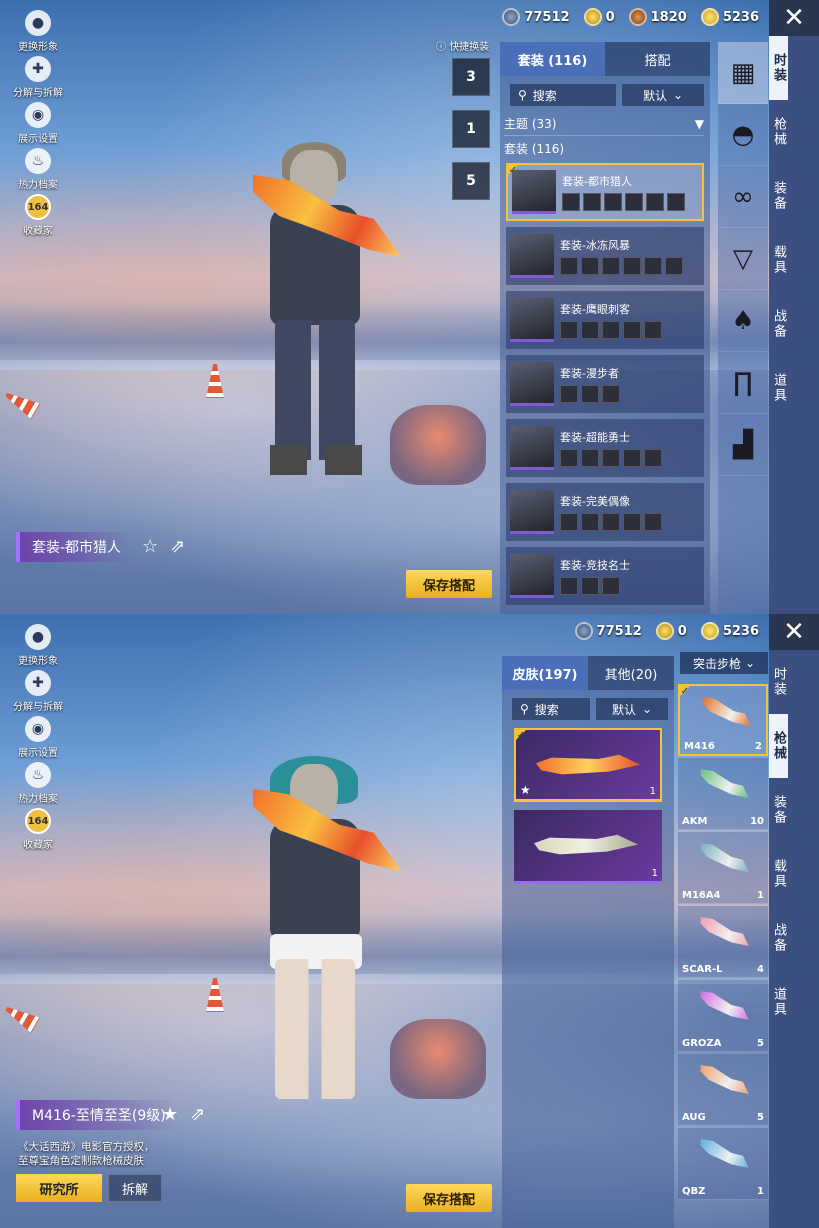 Image resolution: width=819 pixels, height=1228 pixels. Describe the element at coordinates (135, 1188) in the screenshot. I see `dismantle-button: 拆解` at that location.